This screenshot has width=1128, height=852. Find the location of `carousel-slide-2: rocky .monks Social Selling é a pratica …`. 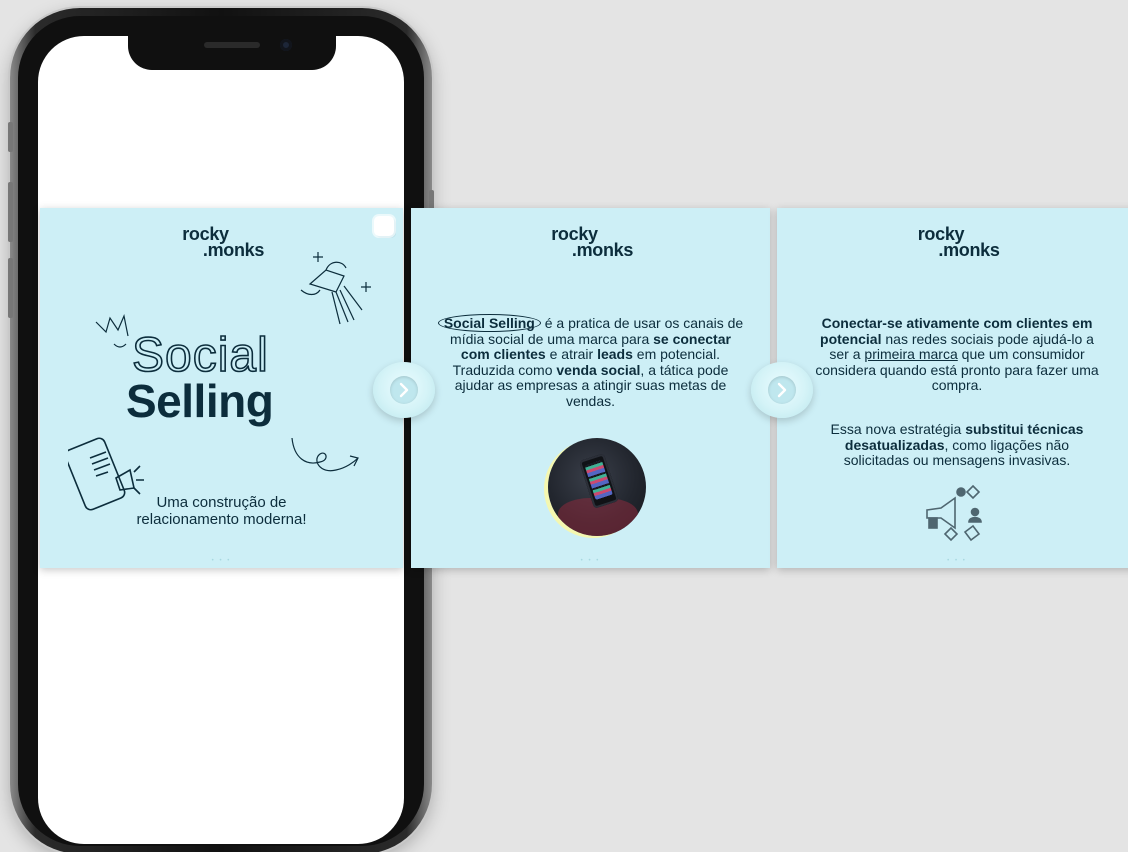

carousel-slide-2: rocky .monks Social Selling é a pratica … is located at coordinates (590, 388).